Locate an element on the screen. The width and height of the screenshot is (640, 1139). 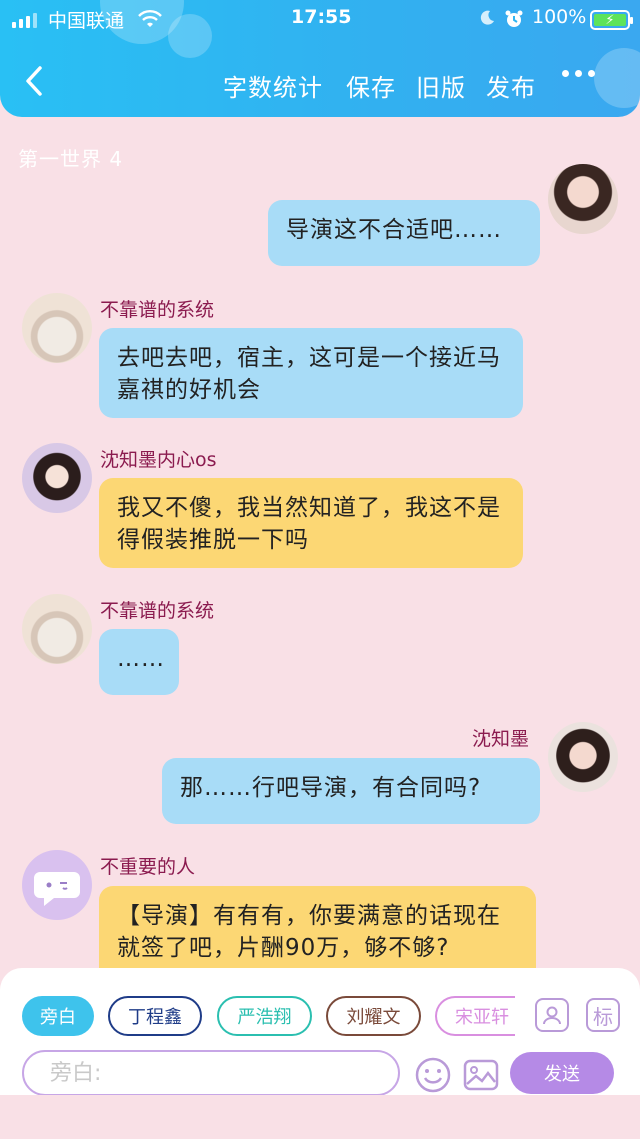
battery-percent: 100% is located at coordinates (559, 17).